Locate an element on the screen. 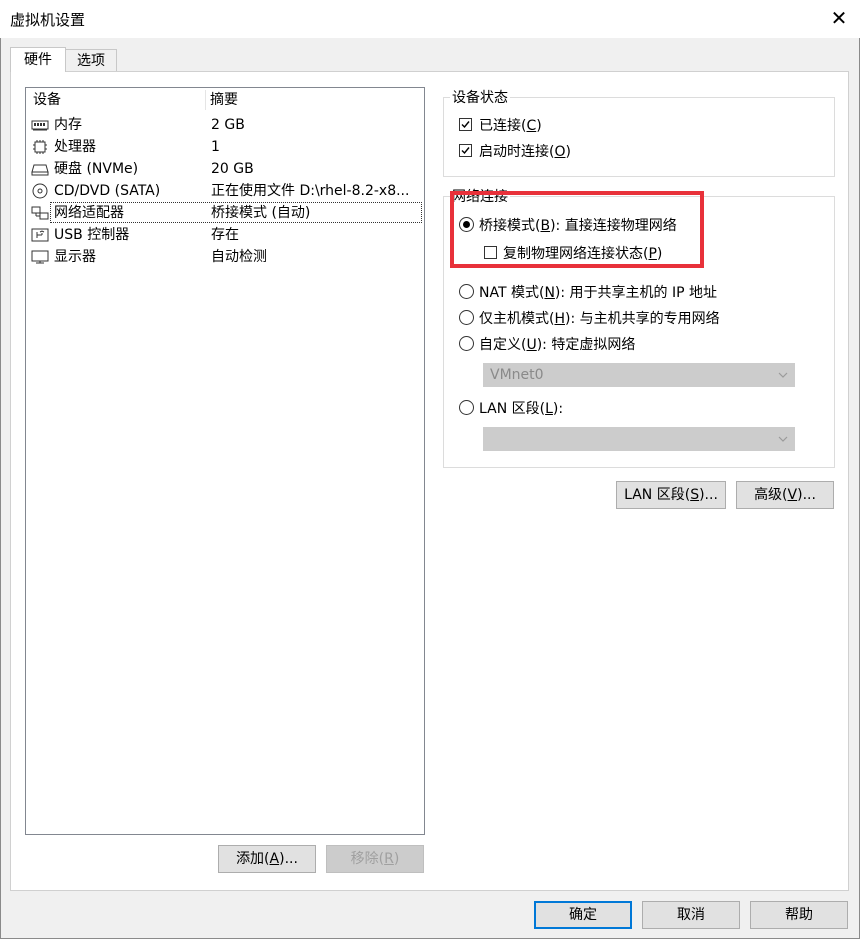 Image resolution: width=860 pixels, height=939 pixels. lan-segment-radio is located at coordinates (466, 407).